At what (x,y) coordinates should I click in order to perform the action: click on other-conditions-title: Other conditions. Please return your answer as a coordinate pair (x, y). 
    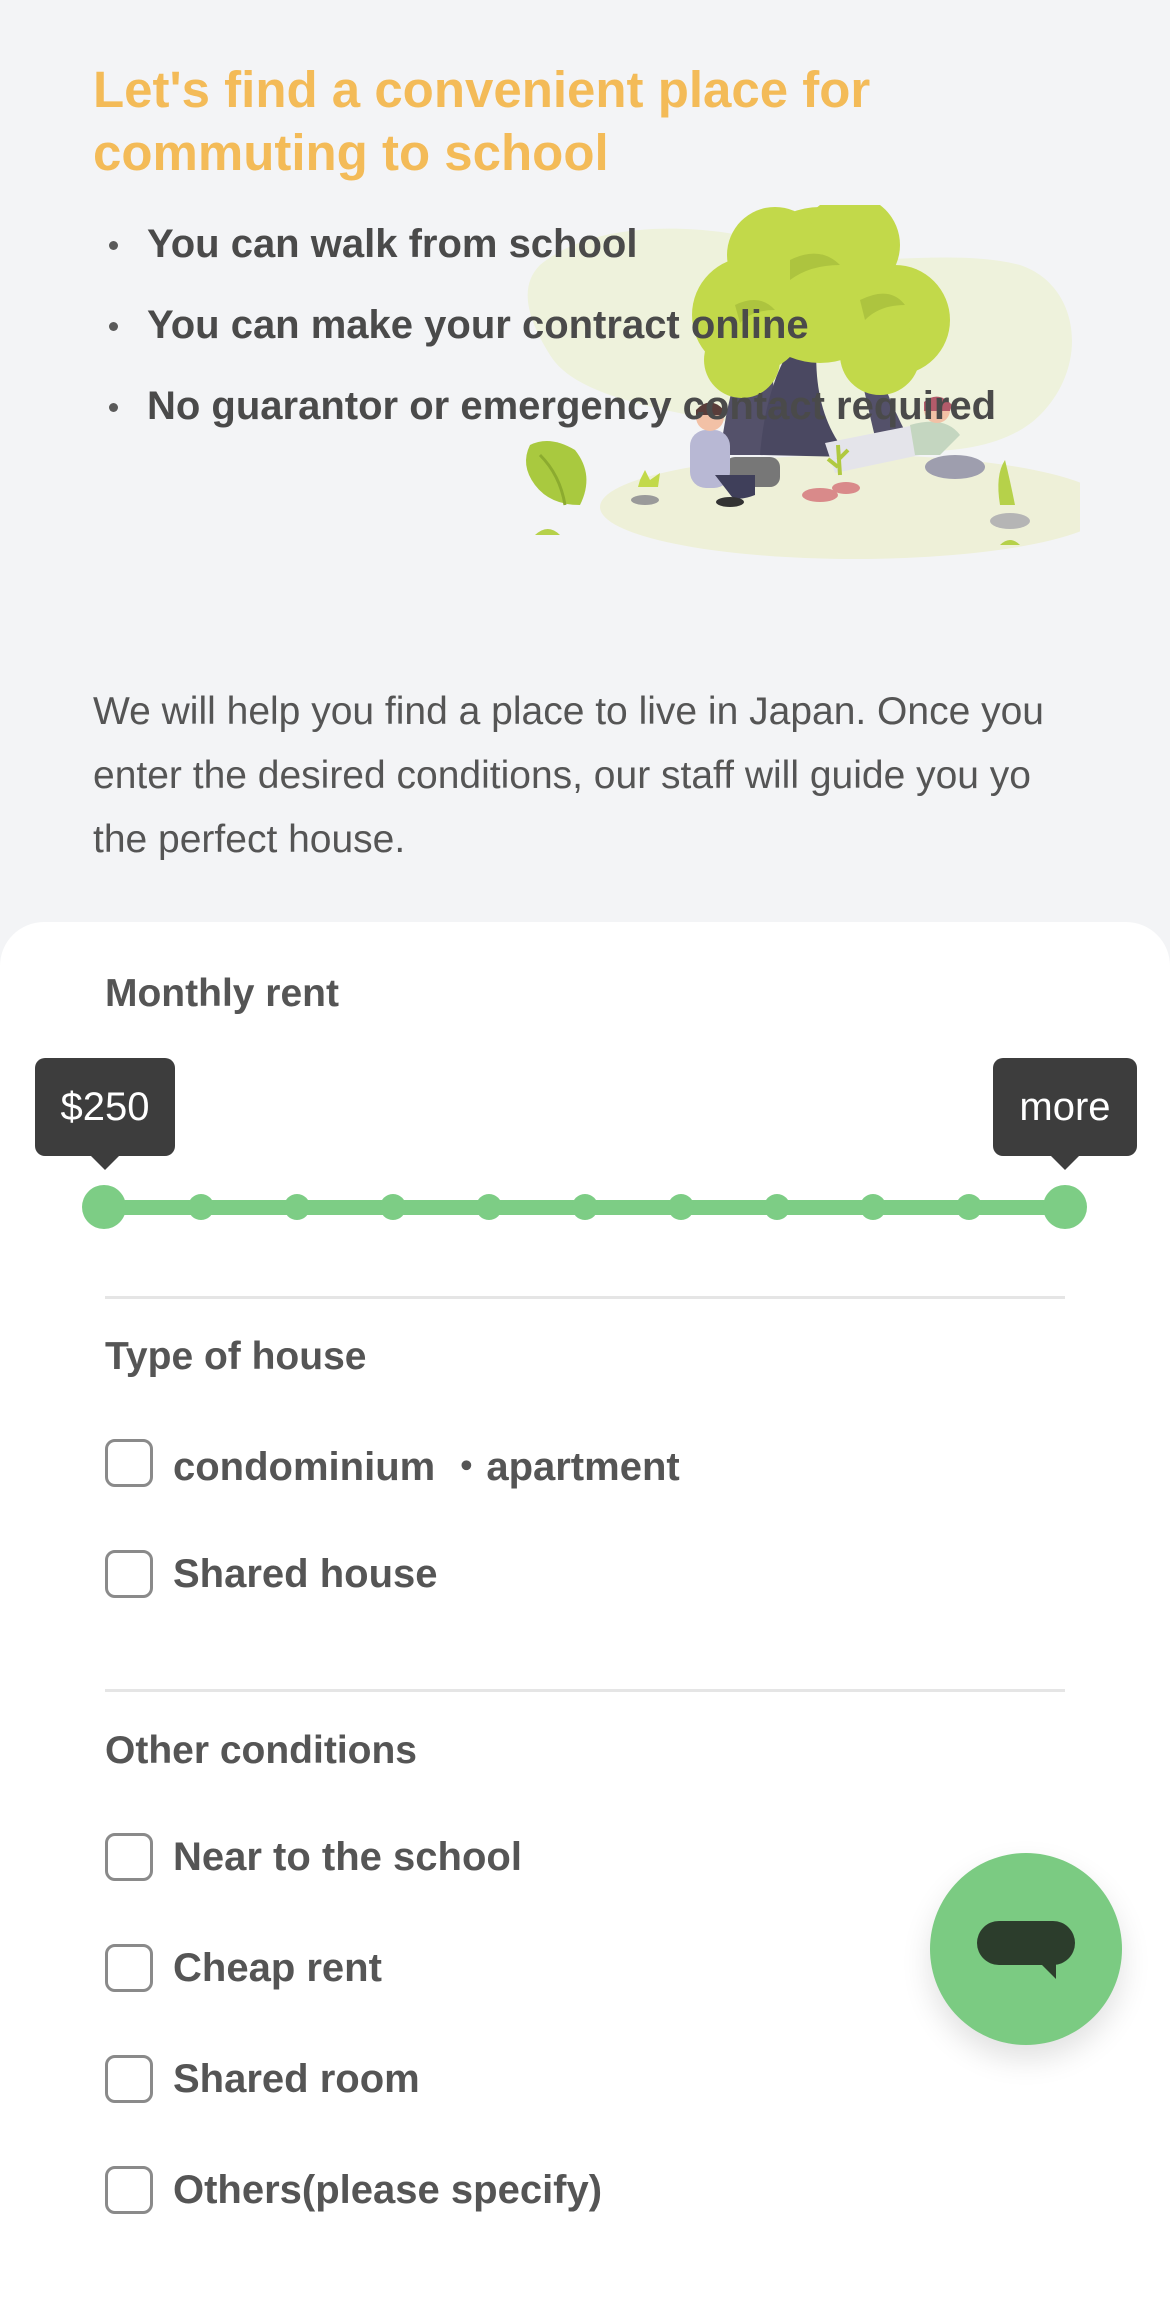
    Looking at the image, I should click on (261, 1750).